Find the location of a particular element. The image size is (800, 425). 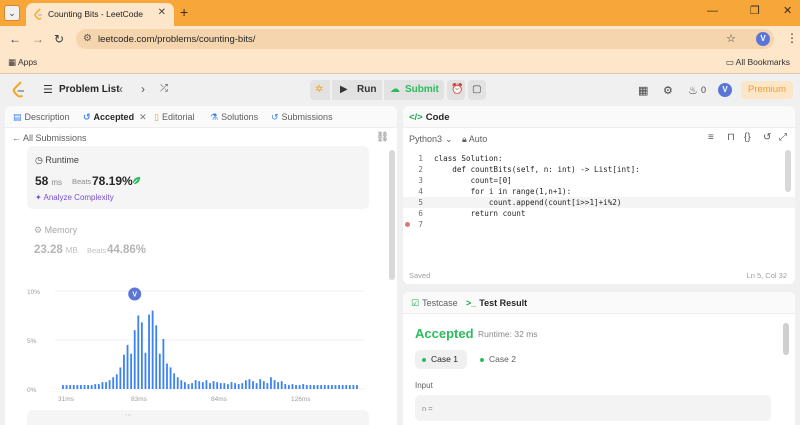

code-text: count.append(count[i>>1]+i%2) is located at coordinates (528, 202).